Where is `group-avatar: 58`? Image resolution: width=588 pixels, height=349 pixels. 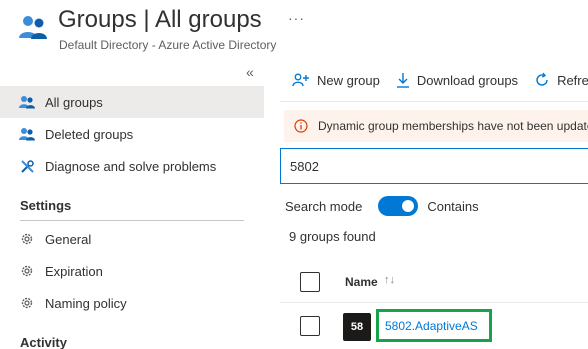
group-avatar: 58 is located at coordinates (357, 327).